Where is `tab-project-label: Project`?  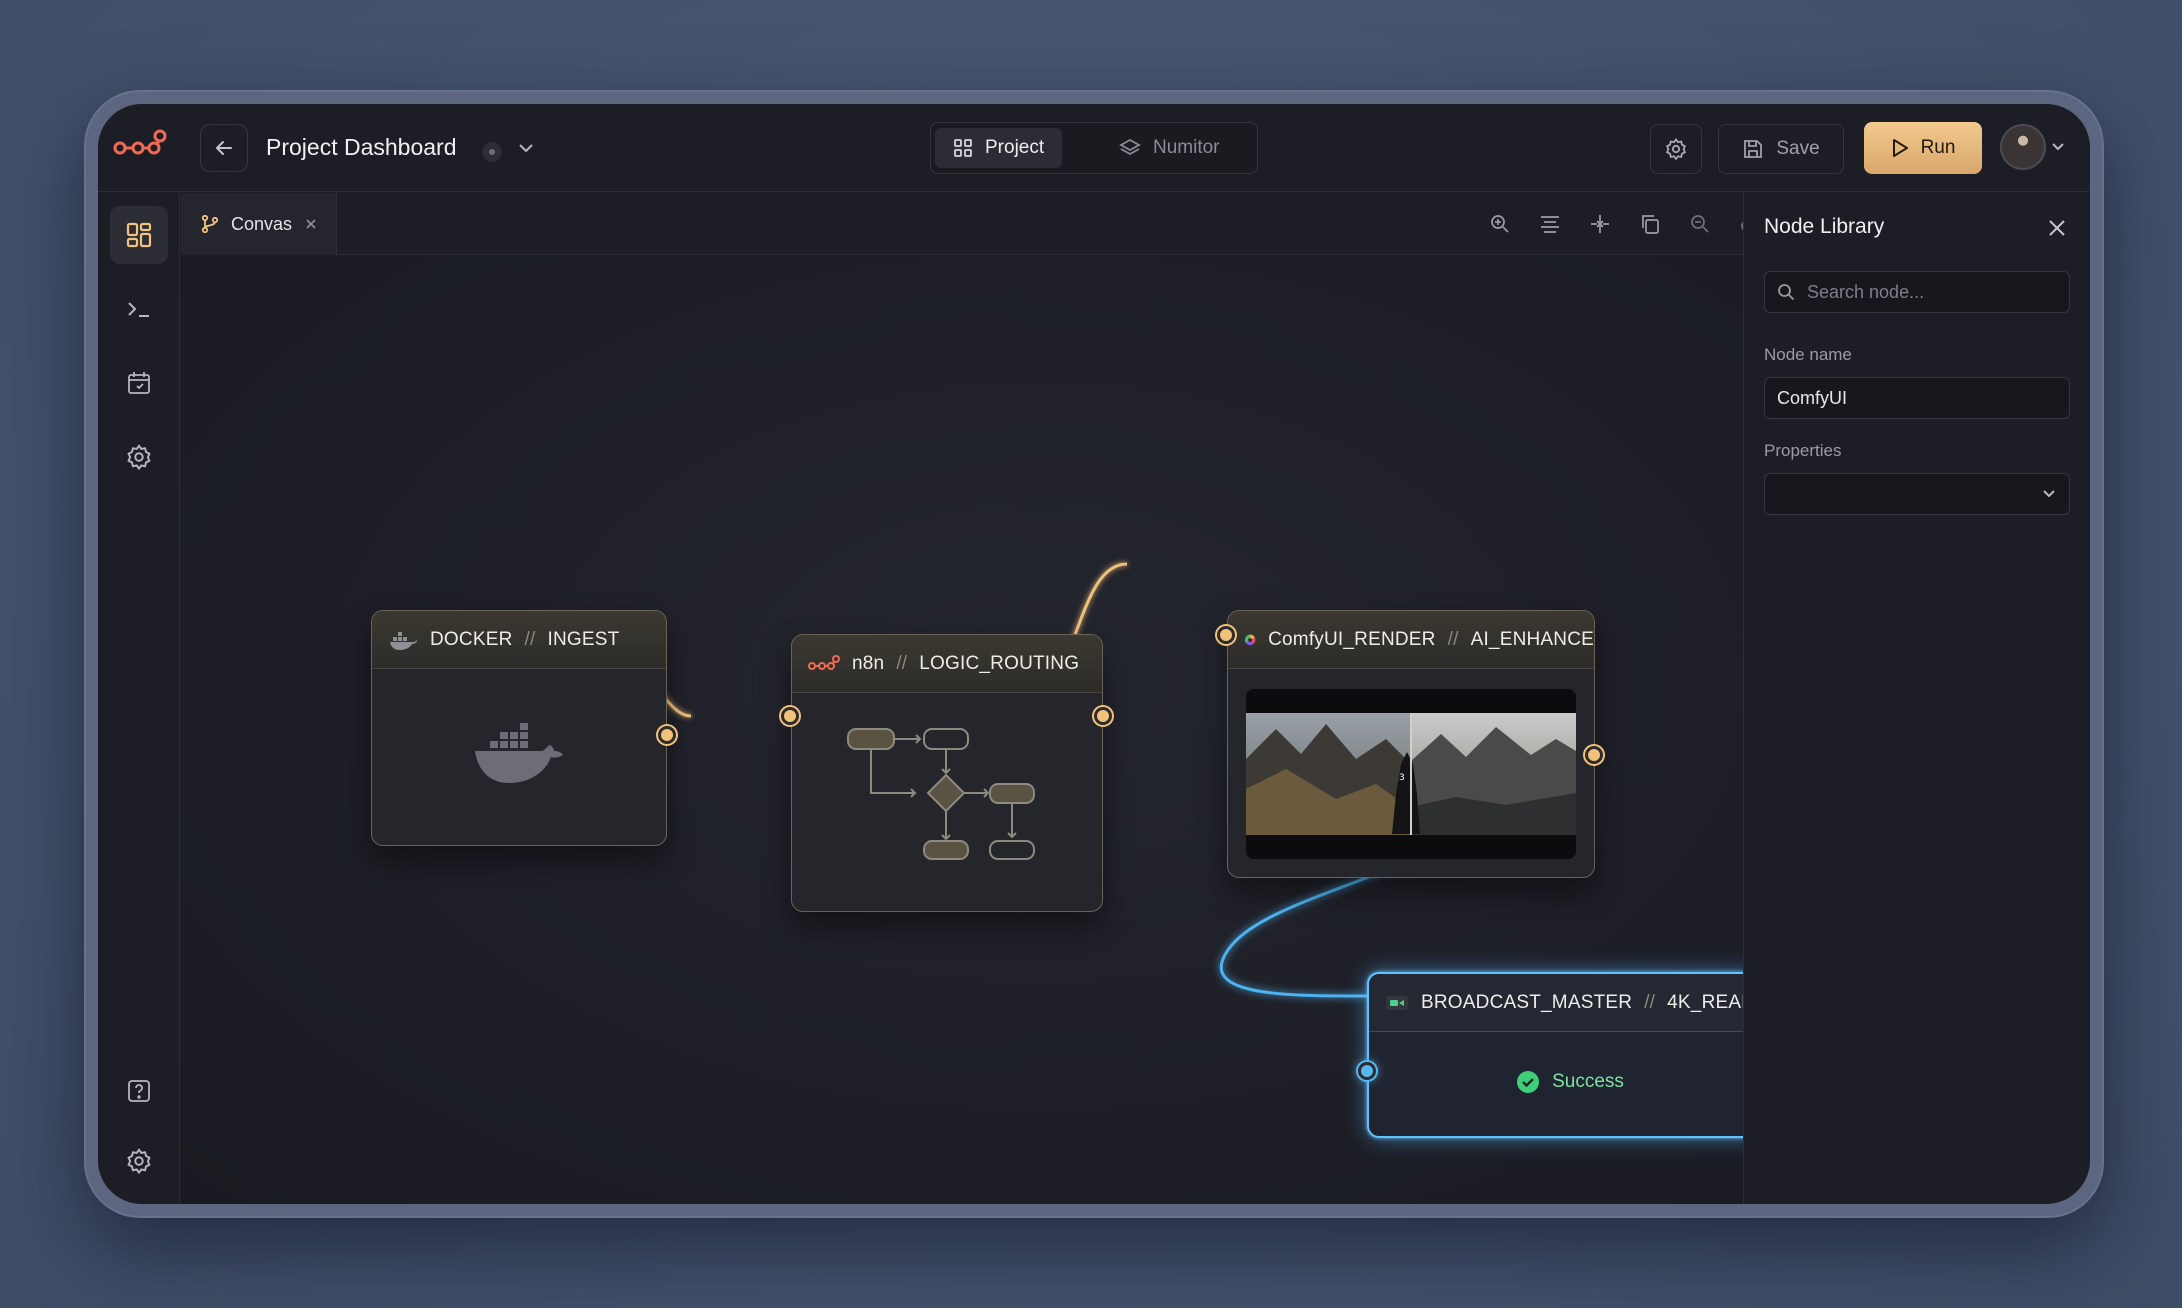 tab-project-label: Project is located at coordinates (1015, 147).